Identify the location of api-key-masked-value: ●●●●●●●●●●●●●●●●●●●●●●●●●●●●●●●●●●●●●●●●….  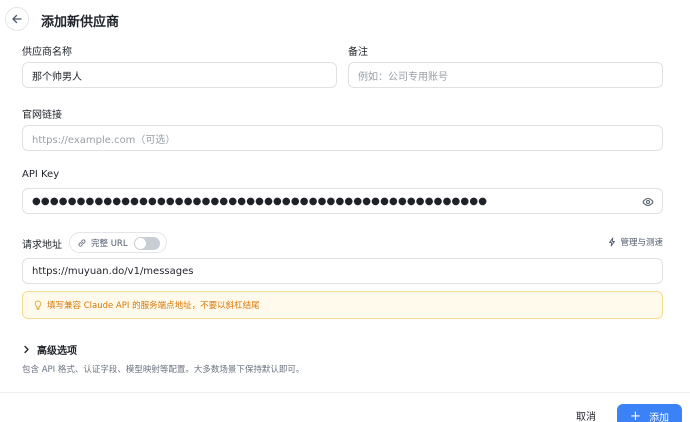
(260, 201).